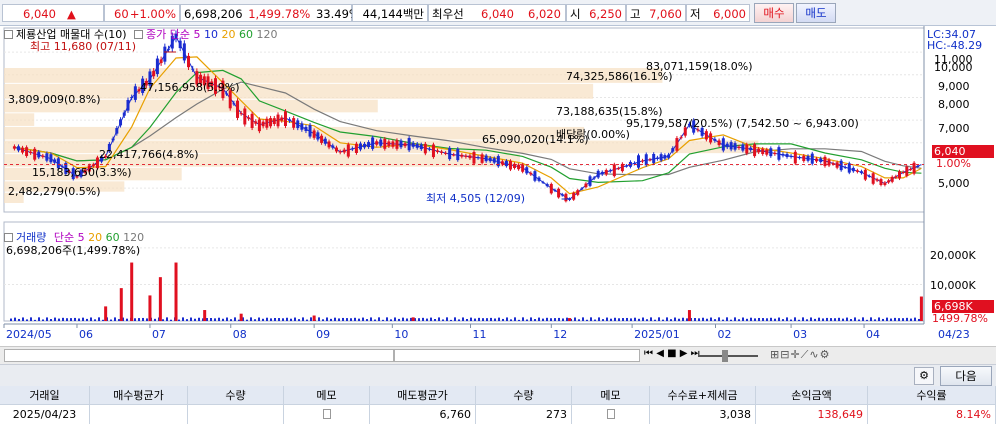 This screenshot has width=996, height=424. Describe the element at coordinates (575, 14) in the screenshot. I see `open-label: 시` at that location.